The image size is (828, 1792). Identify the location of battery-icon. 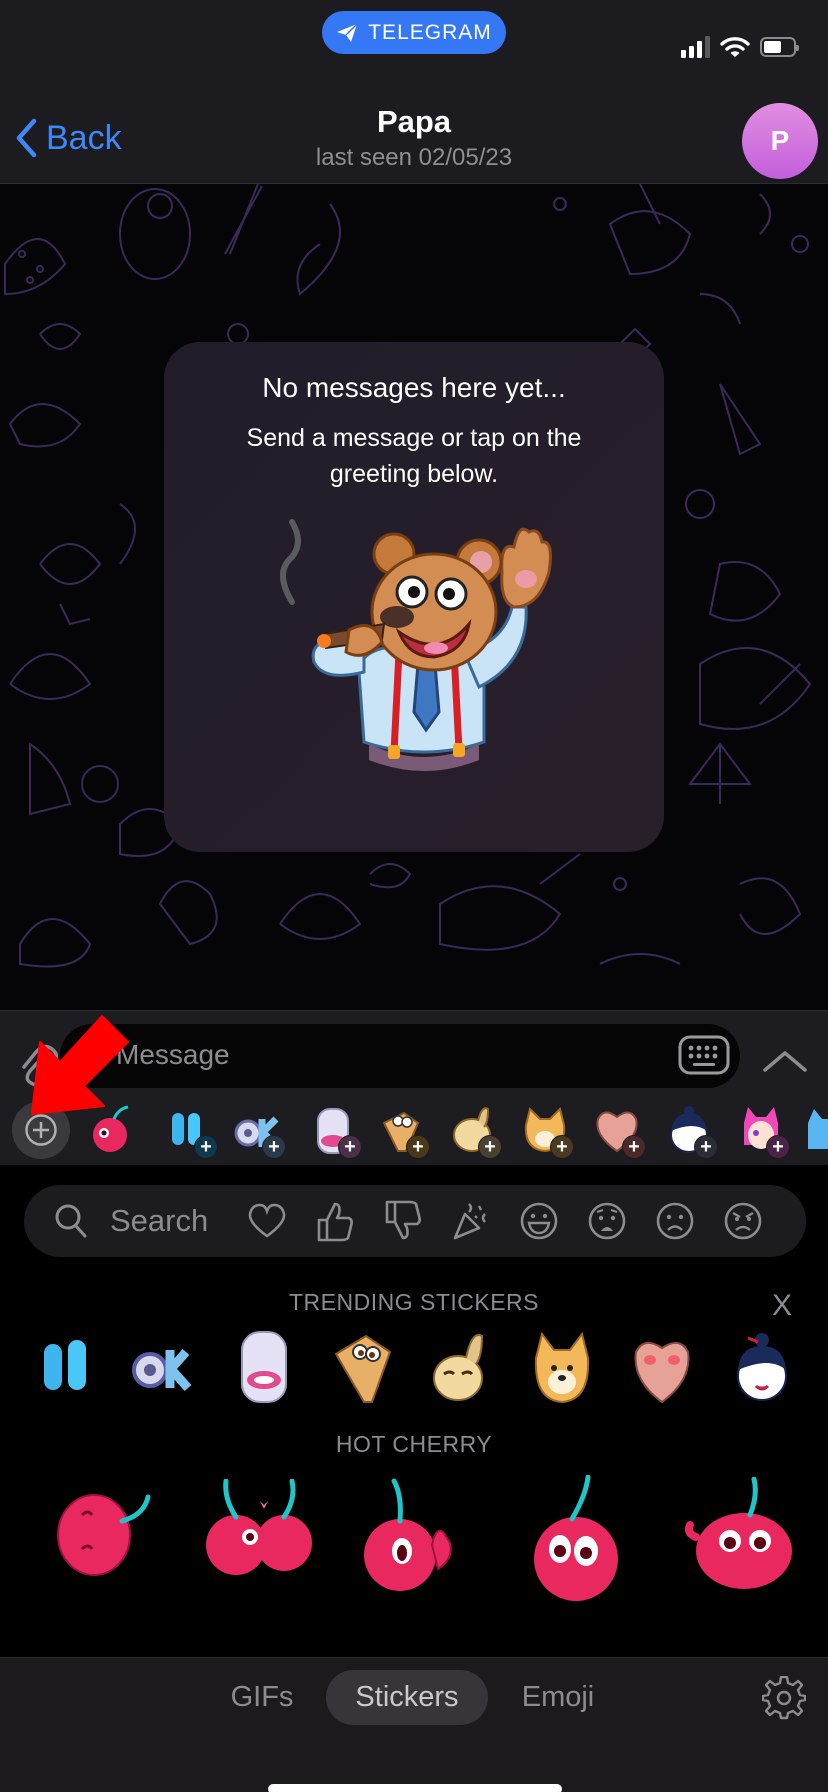
(779, 47).